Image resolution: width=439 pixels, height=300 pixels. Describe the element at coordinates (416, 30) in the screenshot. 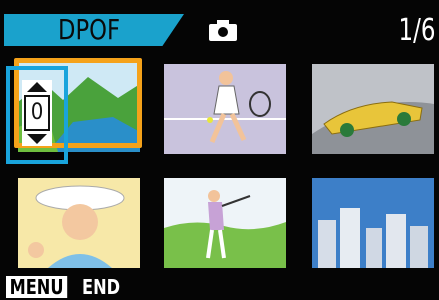

I see `page-counter: 1/6` at that location.